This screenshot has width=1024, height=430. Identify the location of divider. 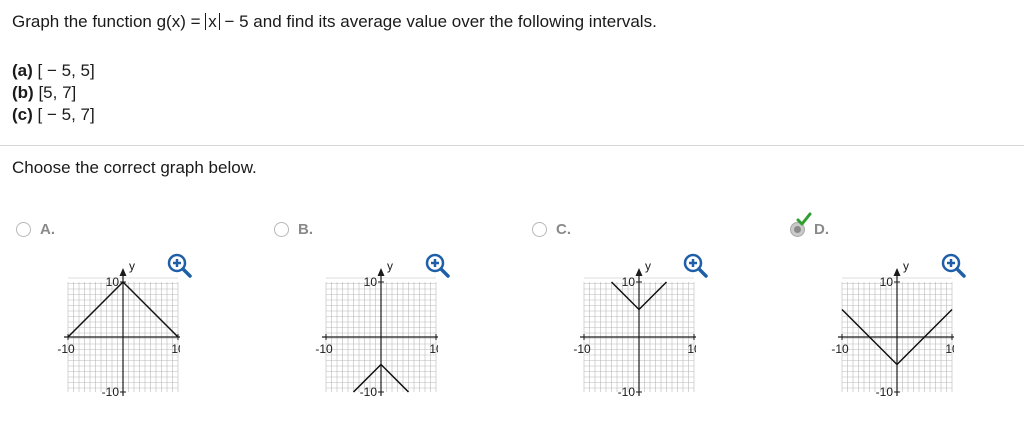
(512, 145).